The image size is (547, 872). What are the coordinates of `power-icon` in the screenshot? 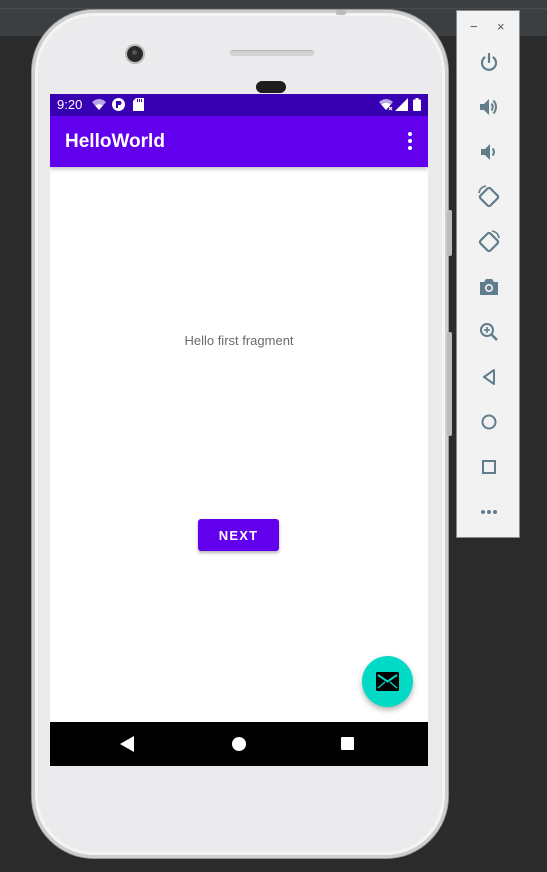 It's located at (489, 61).